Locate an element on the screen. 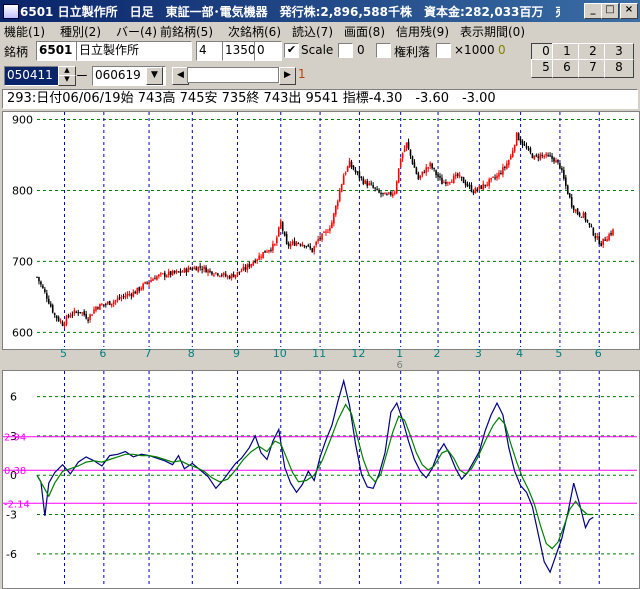  menu-margin: 信用残(9) is located at coordinates (422, 31).